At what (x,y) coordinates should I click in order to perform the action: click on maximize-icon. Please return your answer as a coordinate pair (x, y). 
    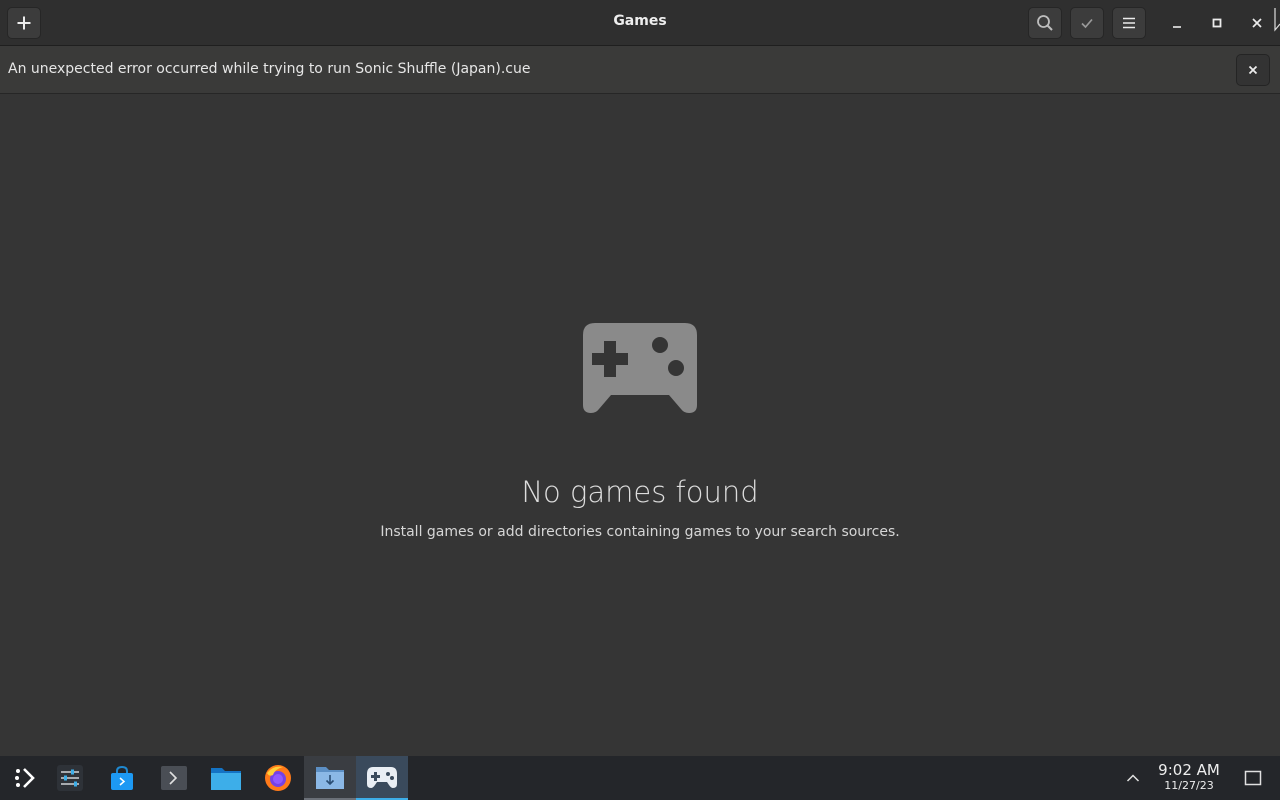
    Looking at the image, I should click on (1217, 23).